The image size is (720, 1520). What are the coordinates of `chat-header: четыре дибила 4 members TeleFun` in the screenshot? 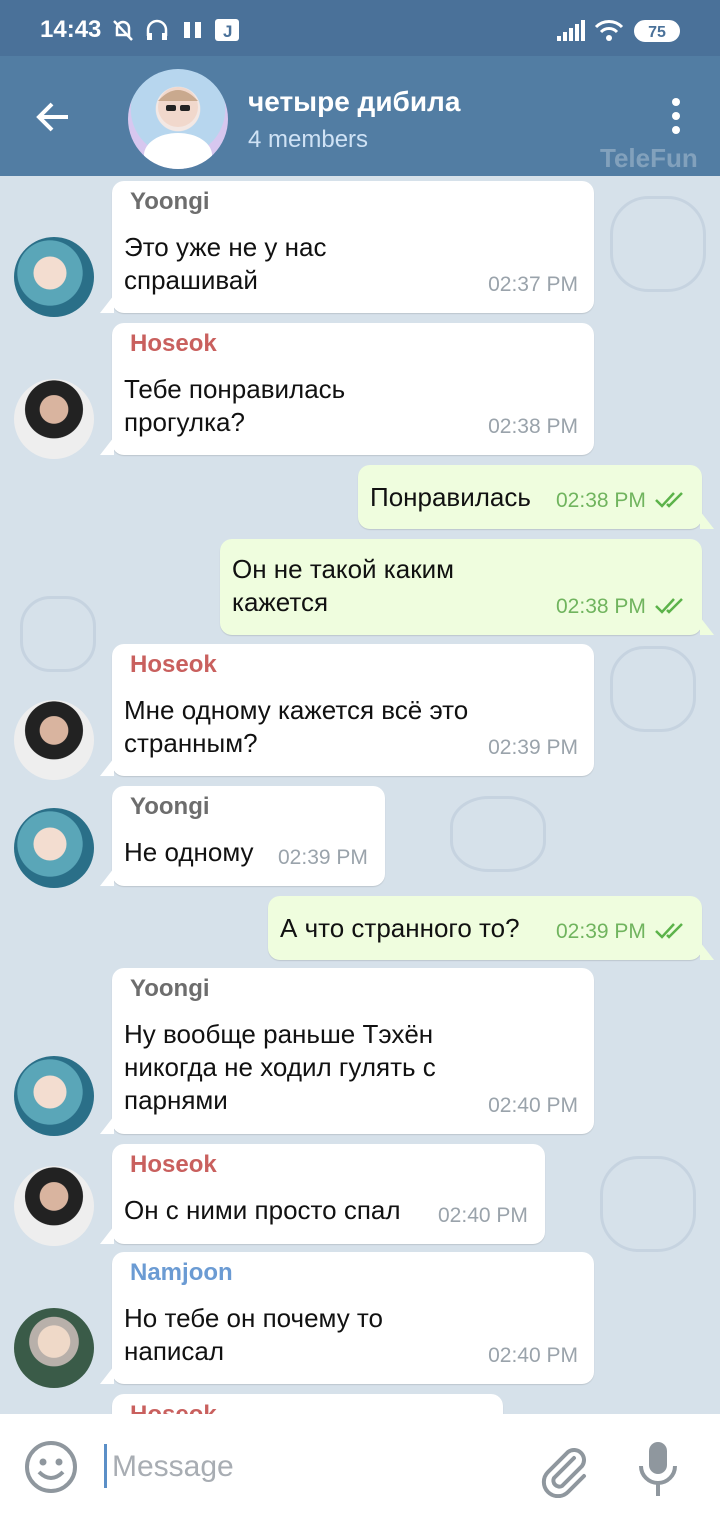 It's located at (360, 116).